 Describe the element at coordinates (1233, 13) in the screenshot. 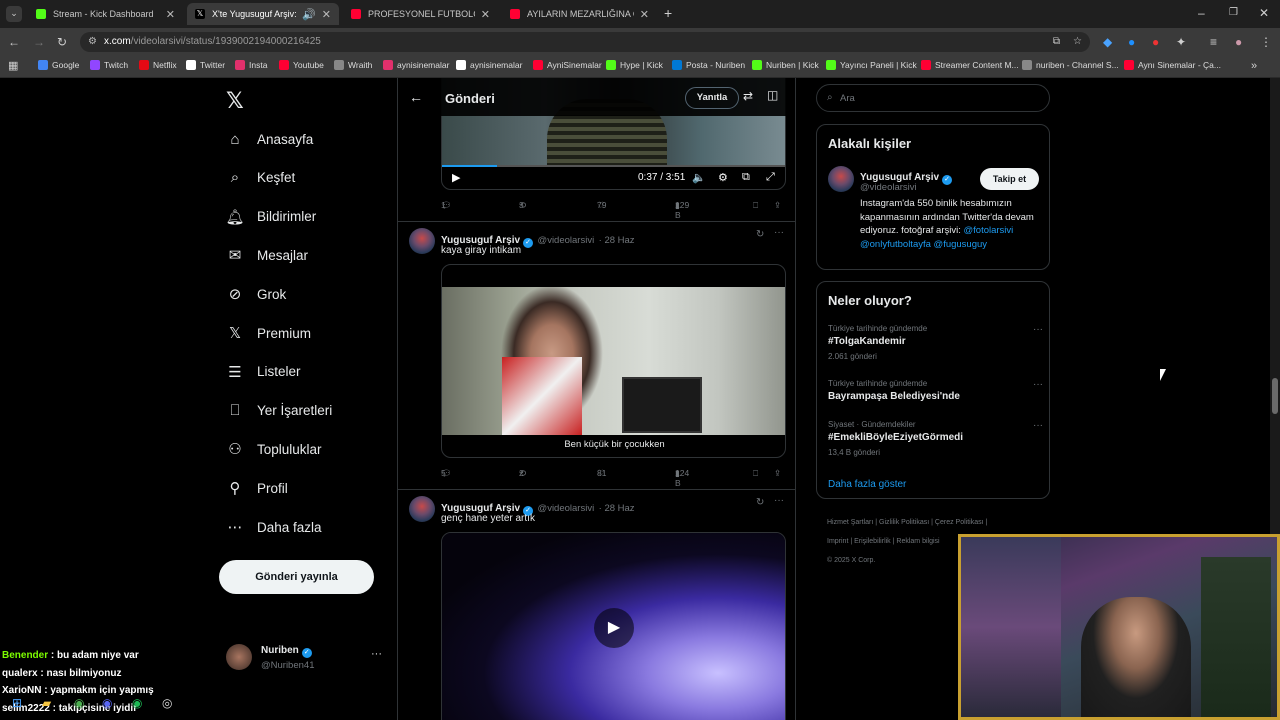

I see `restore-icon: ❐` at that location.